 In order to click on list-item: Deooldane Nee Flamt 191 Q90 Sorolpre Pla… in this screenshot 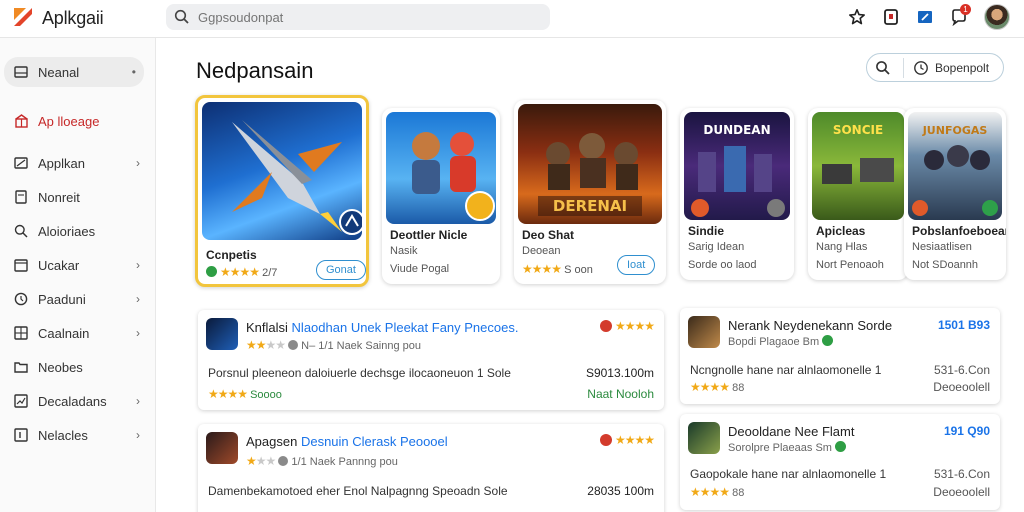, I will do `click(840, 462)`.